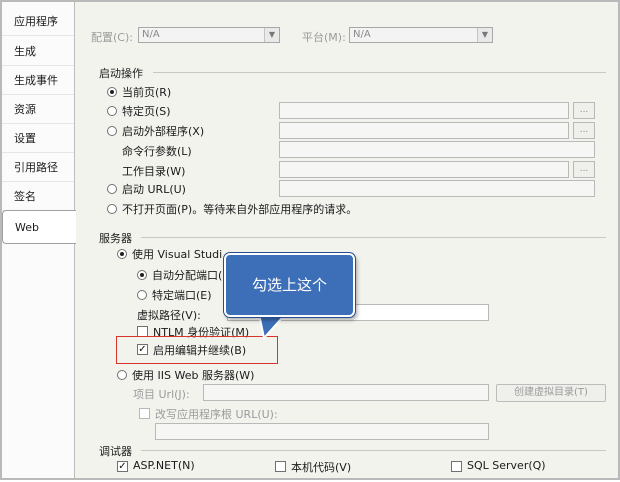 This screenshot has width=620, height=482. I want to click on radio-use-iis, so click(122, 375).